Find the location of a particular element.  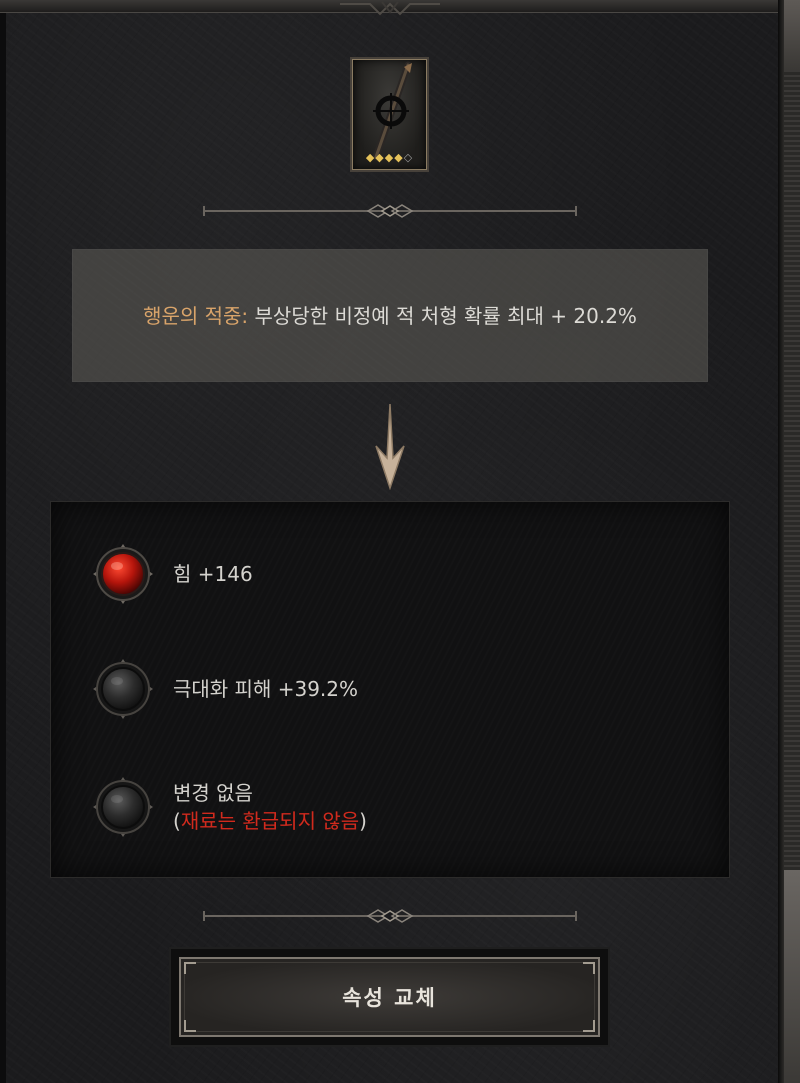

replace-button-frame: 속성 교체 is located at coordinates (389, 997).